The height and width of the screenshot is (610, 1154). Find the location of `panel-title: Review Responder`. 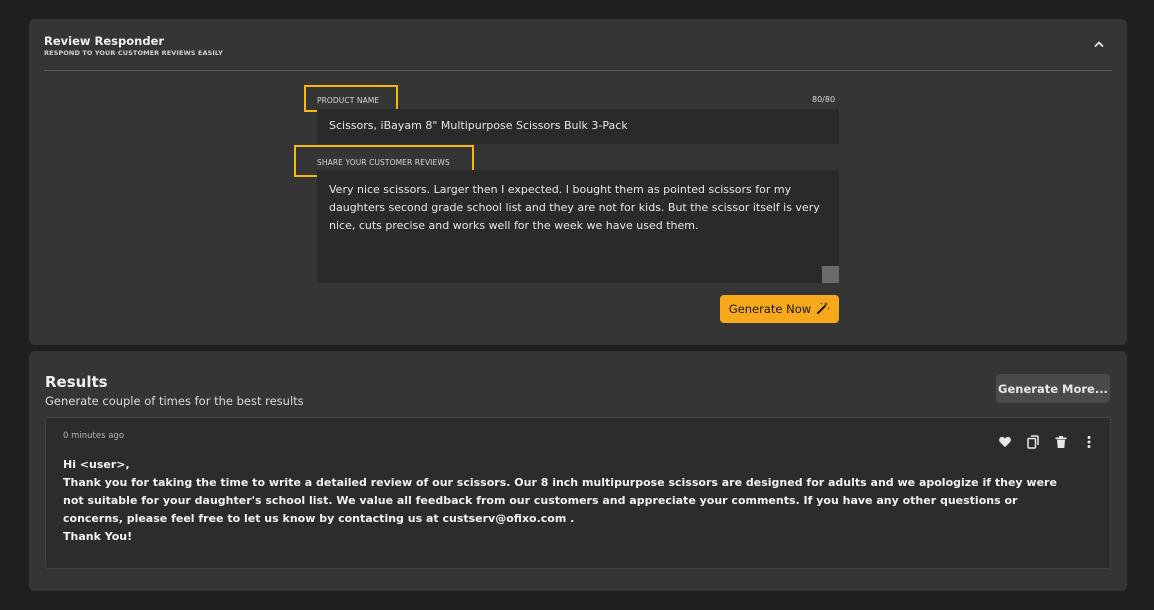

panel-title: Review Responder is located at coordinates (104, 41).